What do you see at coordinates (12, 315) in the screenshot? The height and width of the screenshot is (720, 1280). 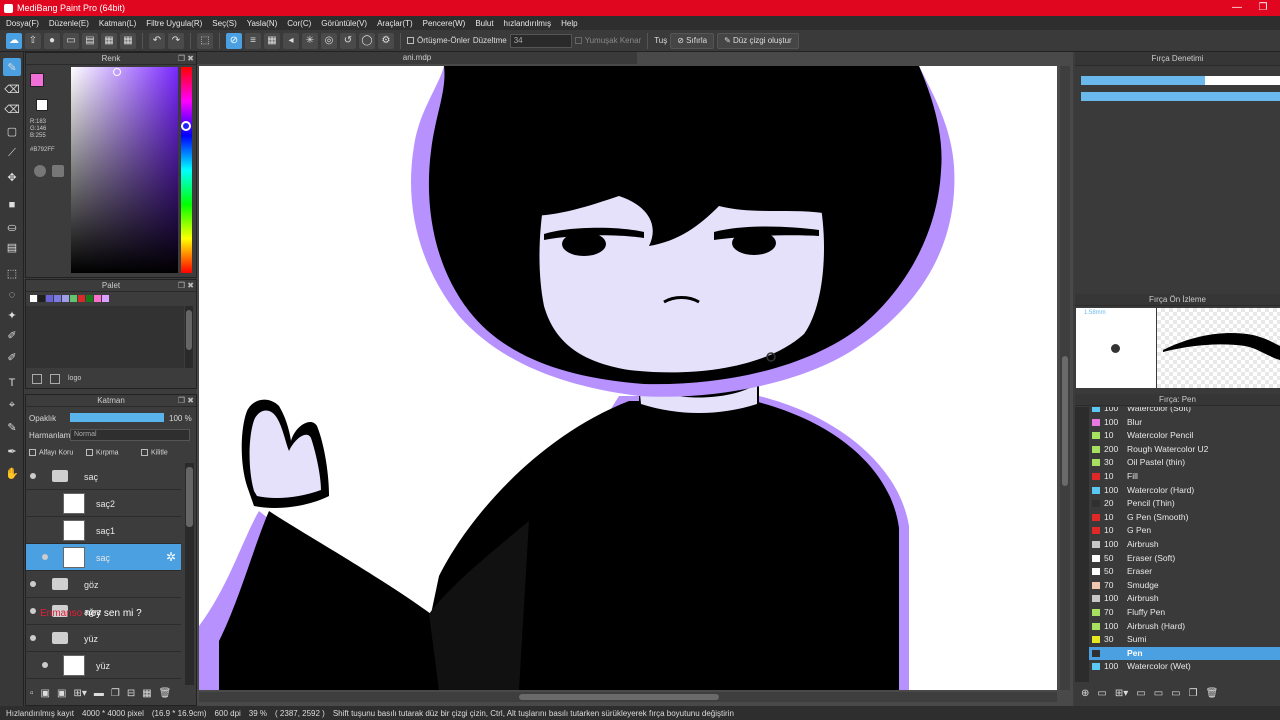 I see `magic-wand-icon: ✦` at bounding box center [12, 315].